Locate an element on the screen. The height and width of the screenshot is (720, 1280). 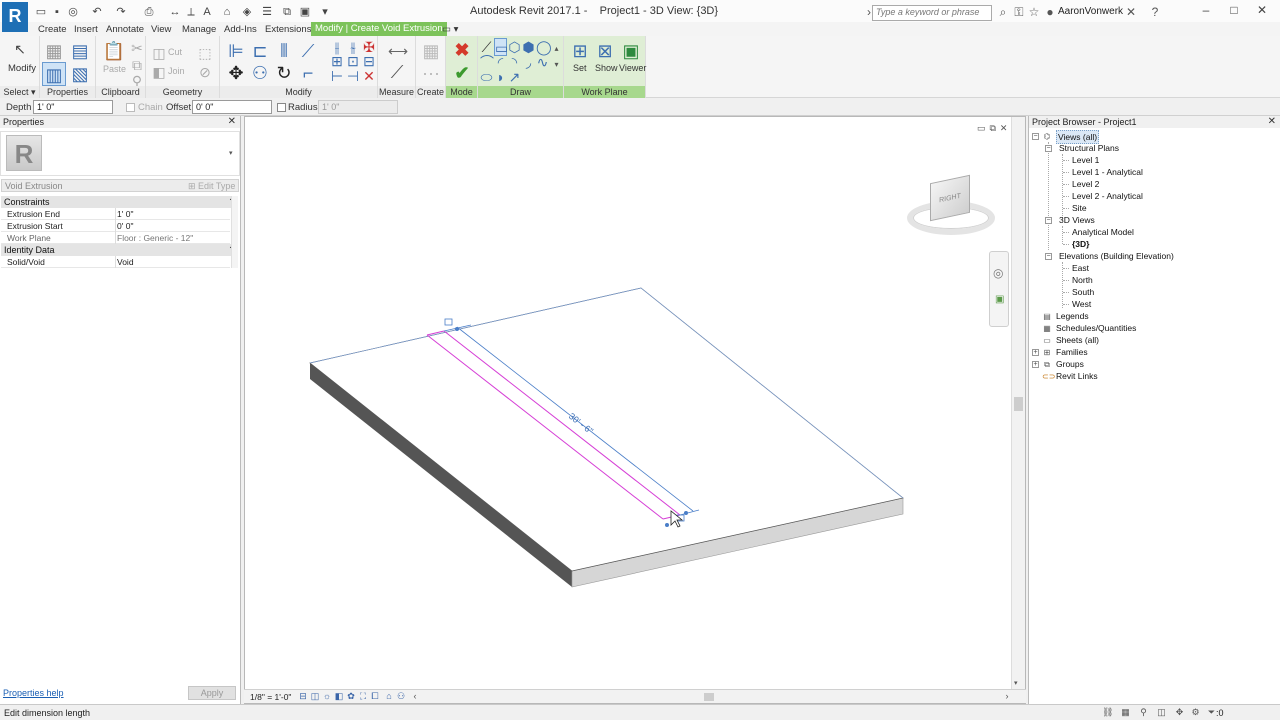
scroll-down-icon: ▾ is located at coordinates (1016, 683).